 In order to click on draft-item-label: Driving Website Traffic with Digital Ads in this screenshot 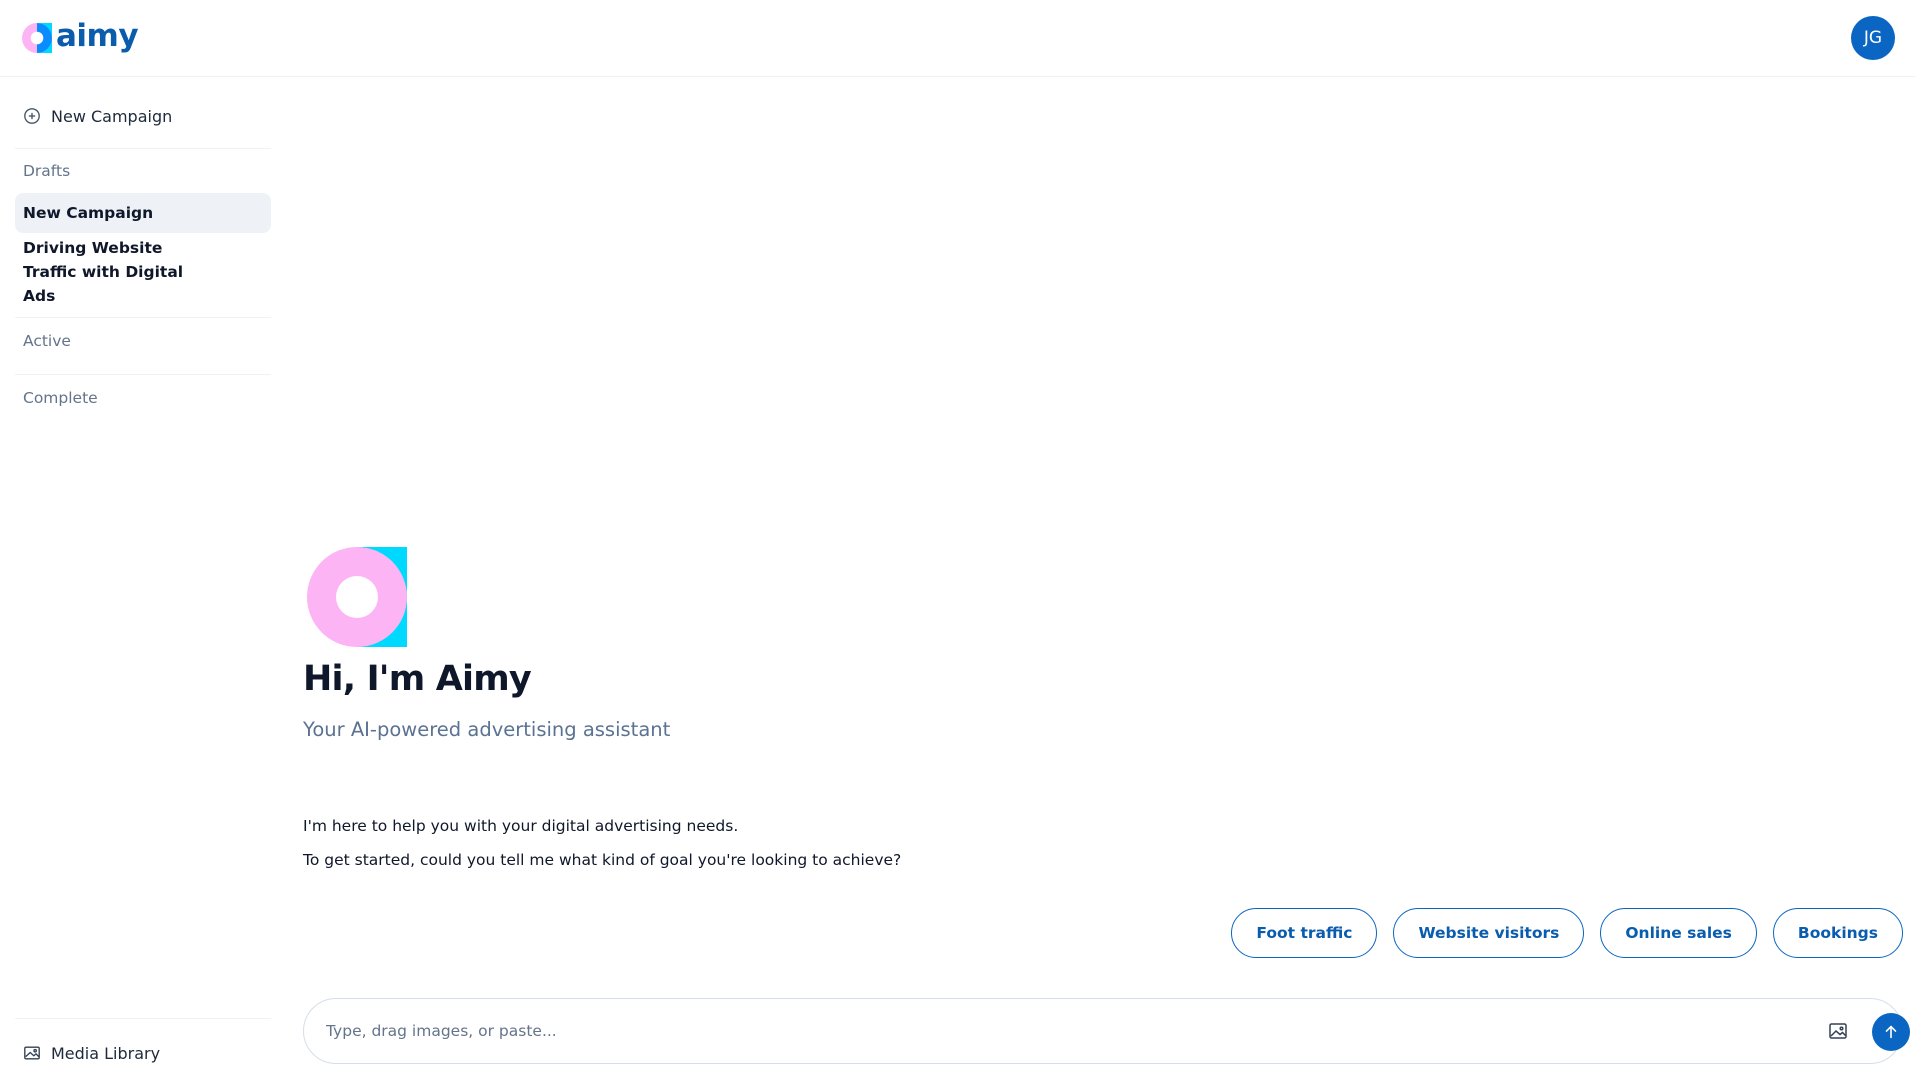, I will do `click(103, 272)`.